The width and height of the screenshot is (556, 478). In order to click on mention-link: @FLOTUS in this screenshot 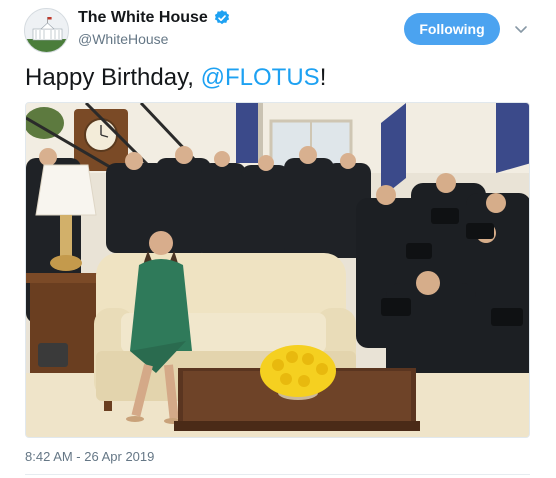, I will do `click(260, 77)`.